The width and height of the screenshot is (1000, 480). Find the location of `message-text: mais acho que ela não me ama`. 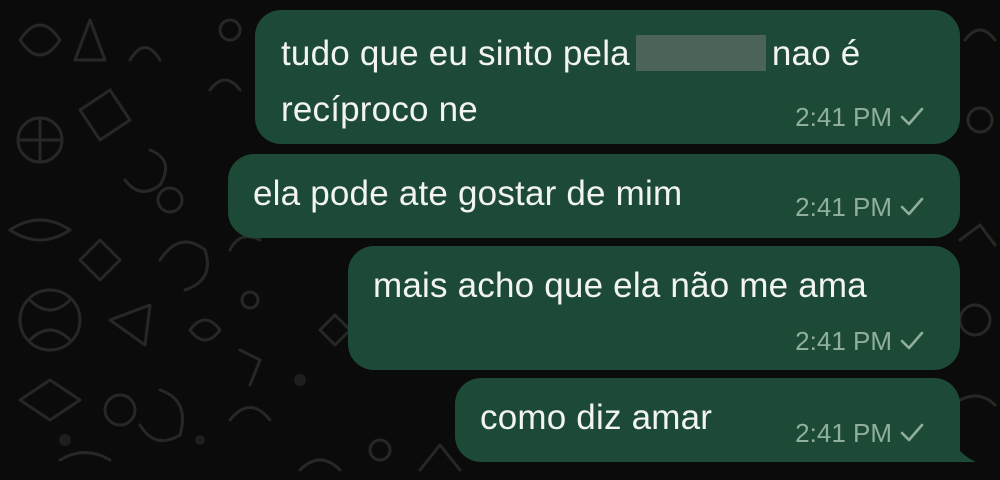

message-text: mais acho que ela não me ama is located at coordinates (620, 285).